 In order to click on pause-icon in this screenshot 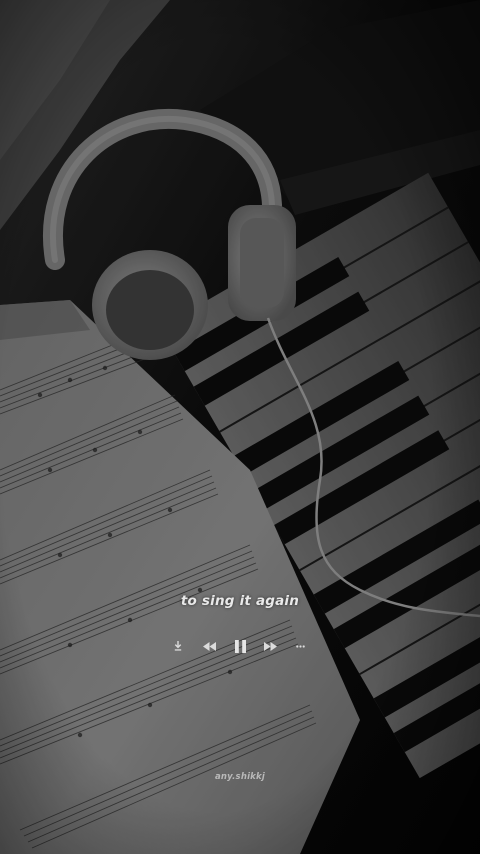, I will do `click(240, 646)`.